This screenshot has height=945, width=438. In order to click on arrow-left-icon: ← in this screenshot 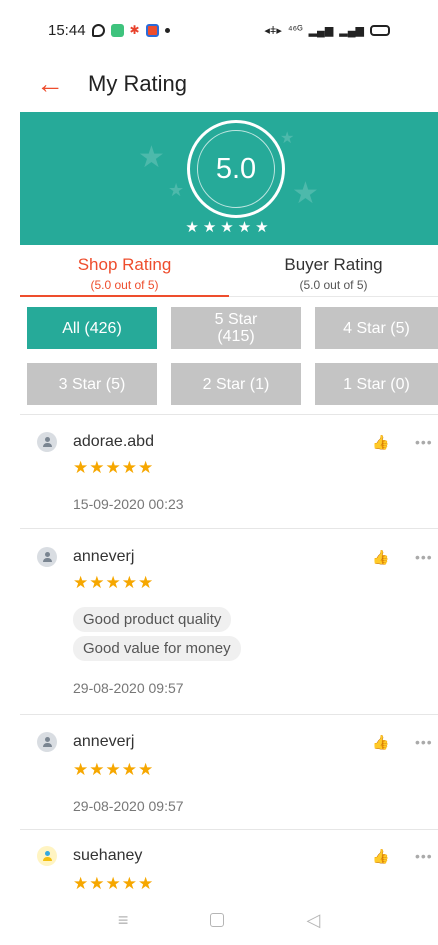, I will do `click(51, 84)`.